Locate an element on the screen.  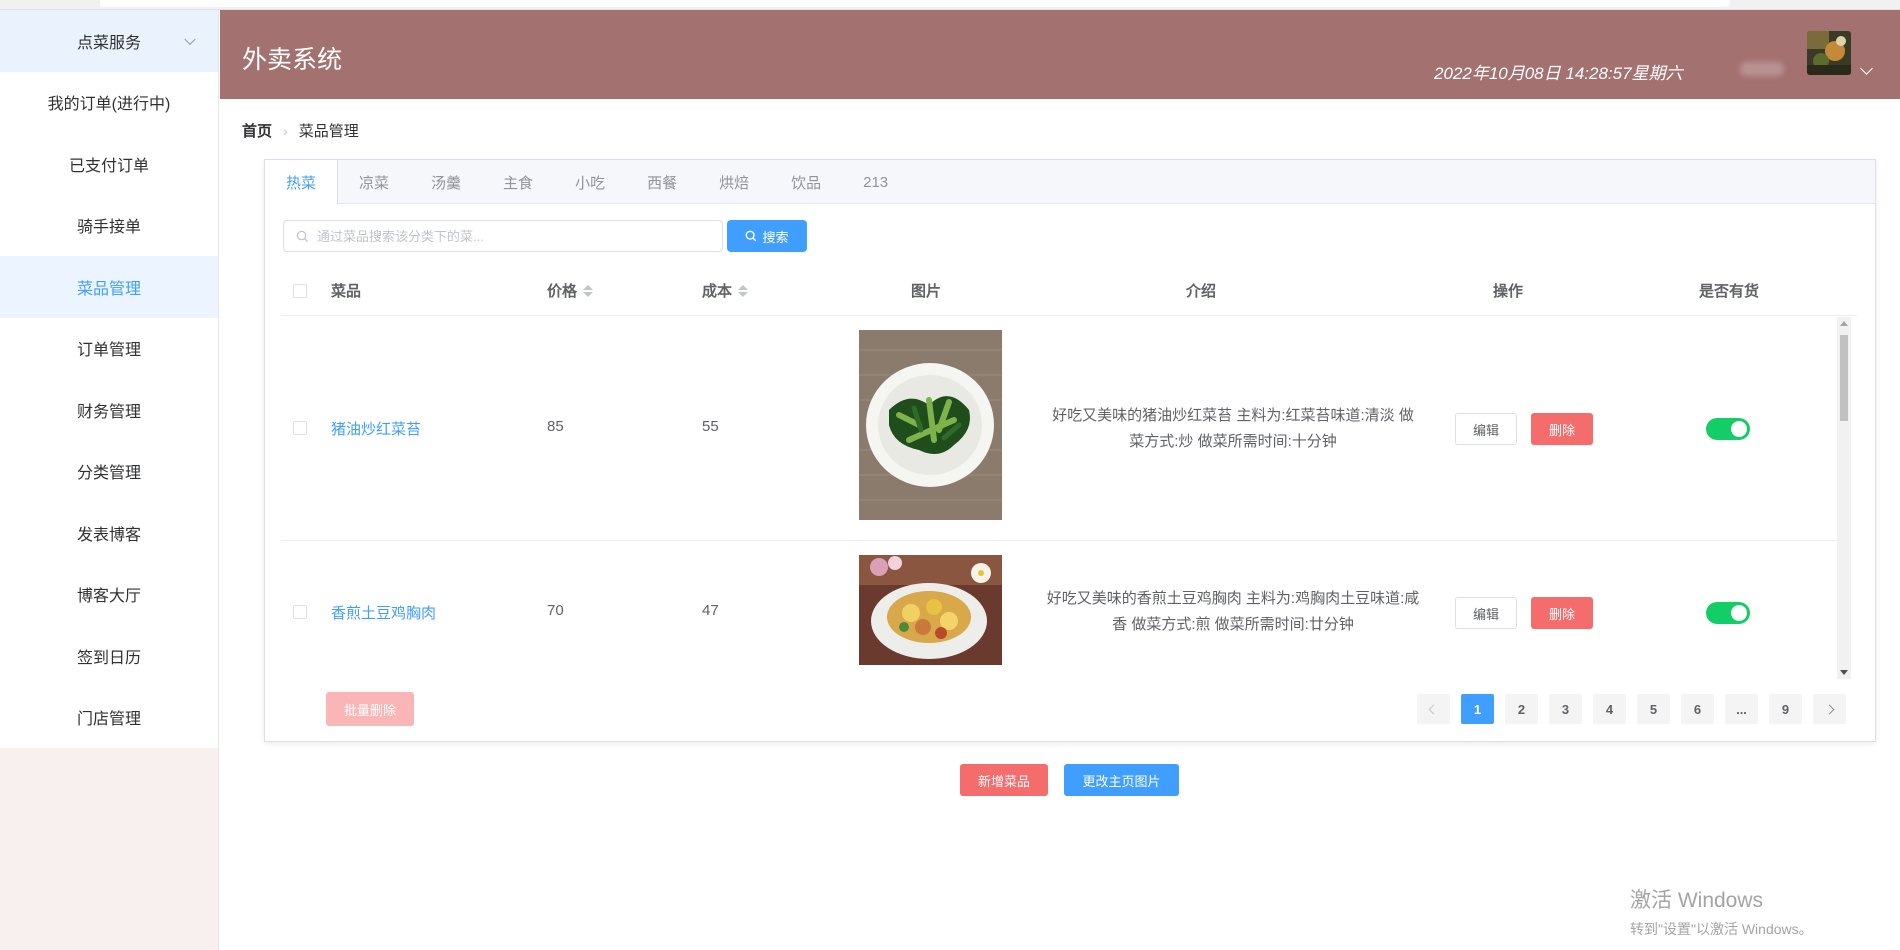
chevron-left-icon is located at coordinates (1433, 709).